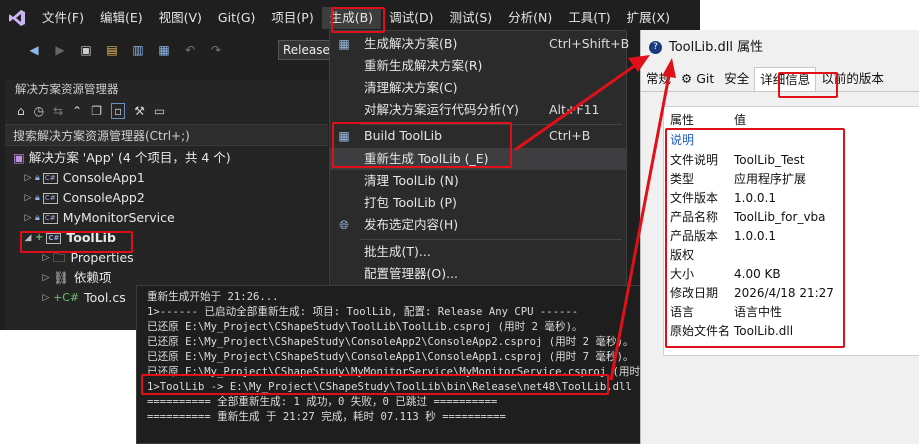  I want to click on annotation-arrows, so click(595, 218).